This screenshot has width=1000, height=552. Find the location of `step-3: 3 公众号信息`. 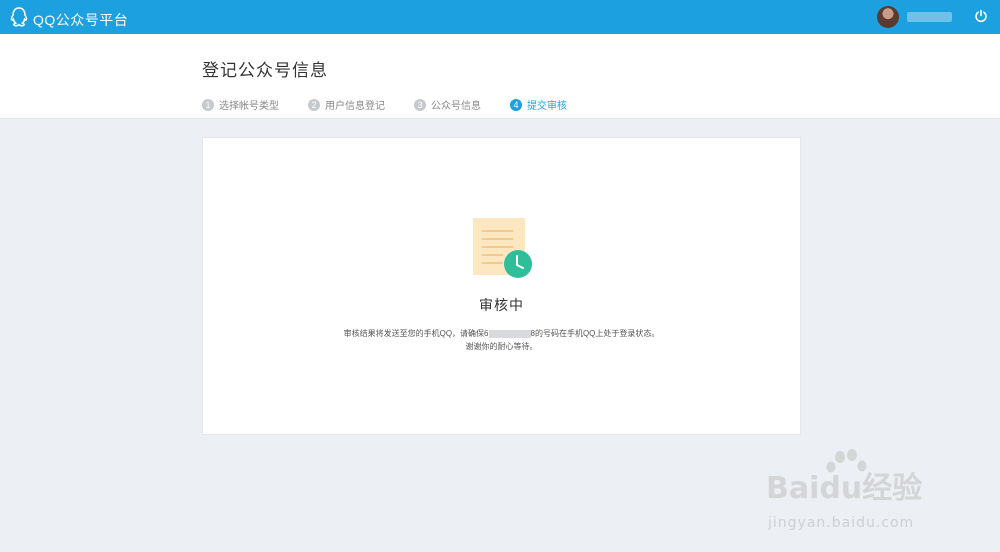

step-3: 3 公众号信息 is located at coordinates (447, 104).